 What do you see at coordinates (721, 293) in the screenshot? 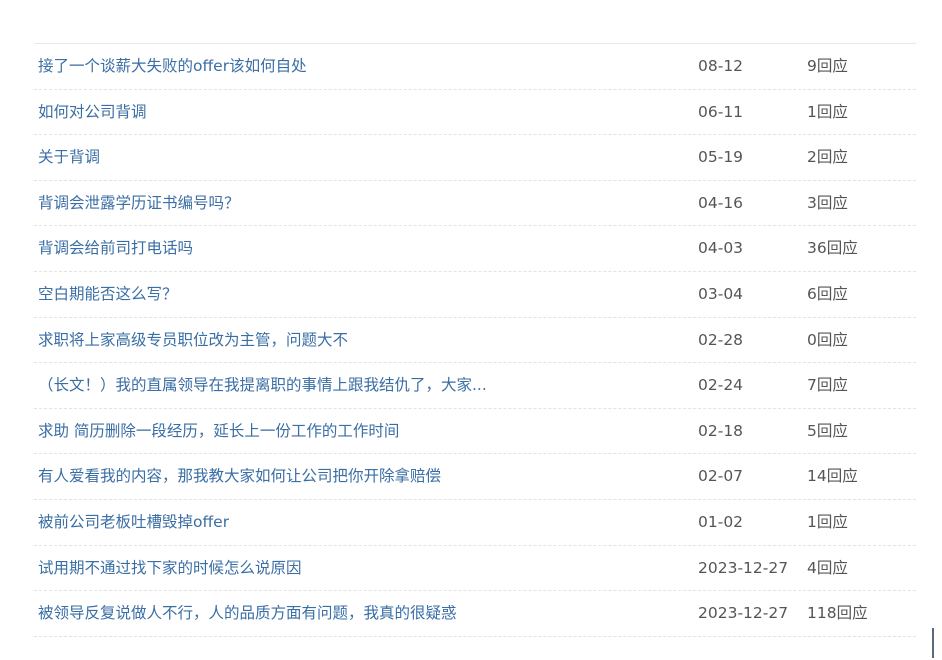
I see `thread-date: 03-04` at bounding box center [721, 293].